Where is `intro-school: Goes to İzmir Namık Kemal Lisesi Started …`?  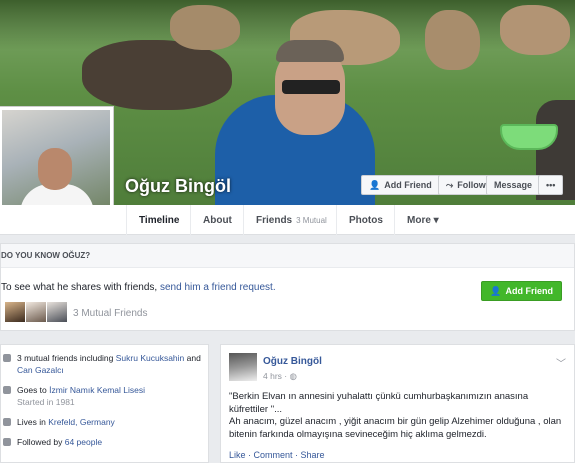
intro-school: Goes to İzmir Namık Kemal Lisesi Started … is located at coordinates (104, 396).